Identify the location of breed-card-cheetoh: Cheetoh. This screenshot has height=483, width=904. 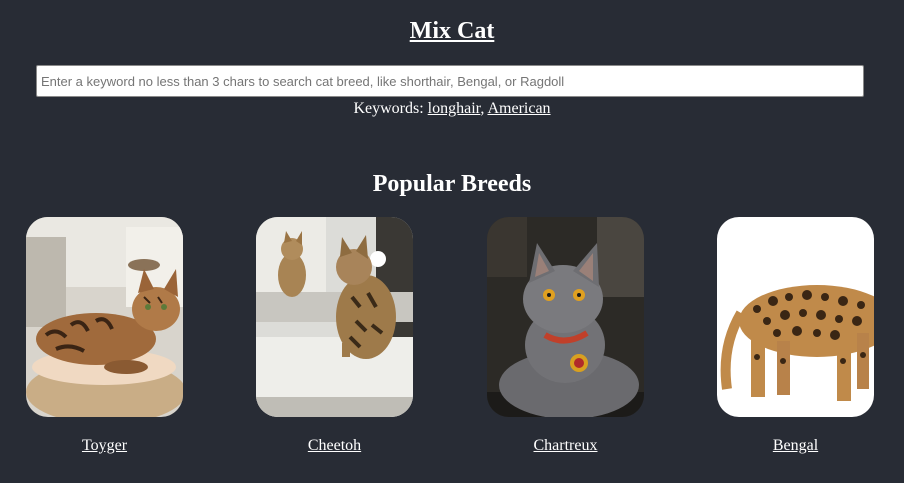
(334, 336).